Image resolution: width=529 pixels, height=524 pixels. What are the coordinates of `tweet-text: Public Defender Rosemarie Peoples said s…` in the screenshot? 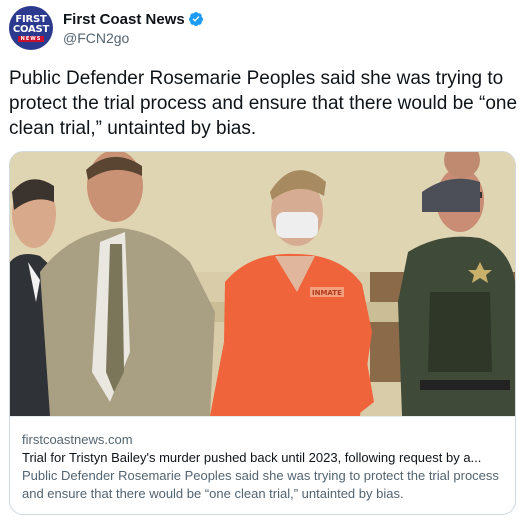 It's located at (263, 103).